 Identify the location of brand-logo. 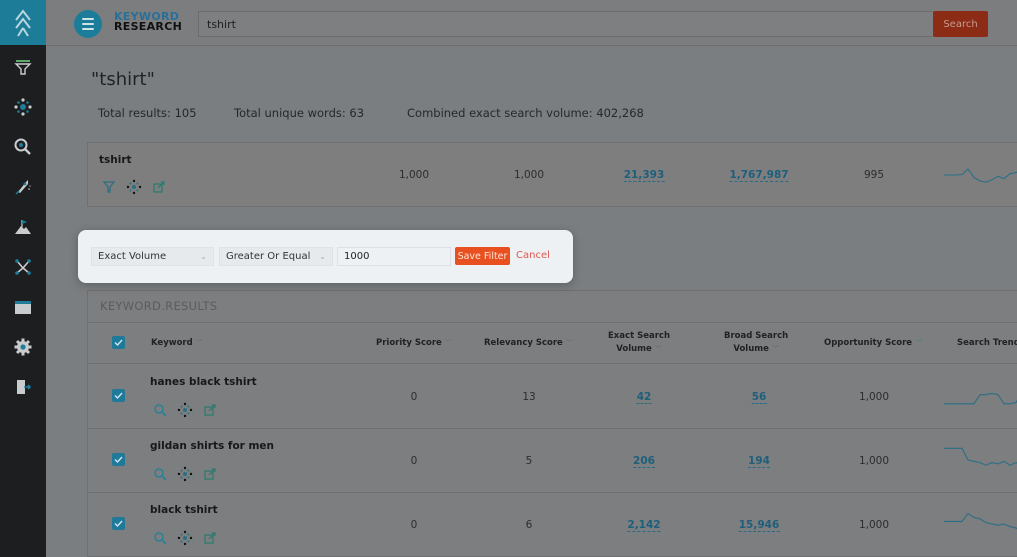
(23, 22).